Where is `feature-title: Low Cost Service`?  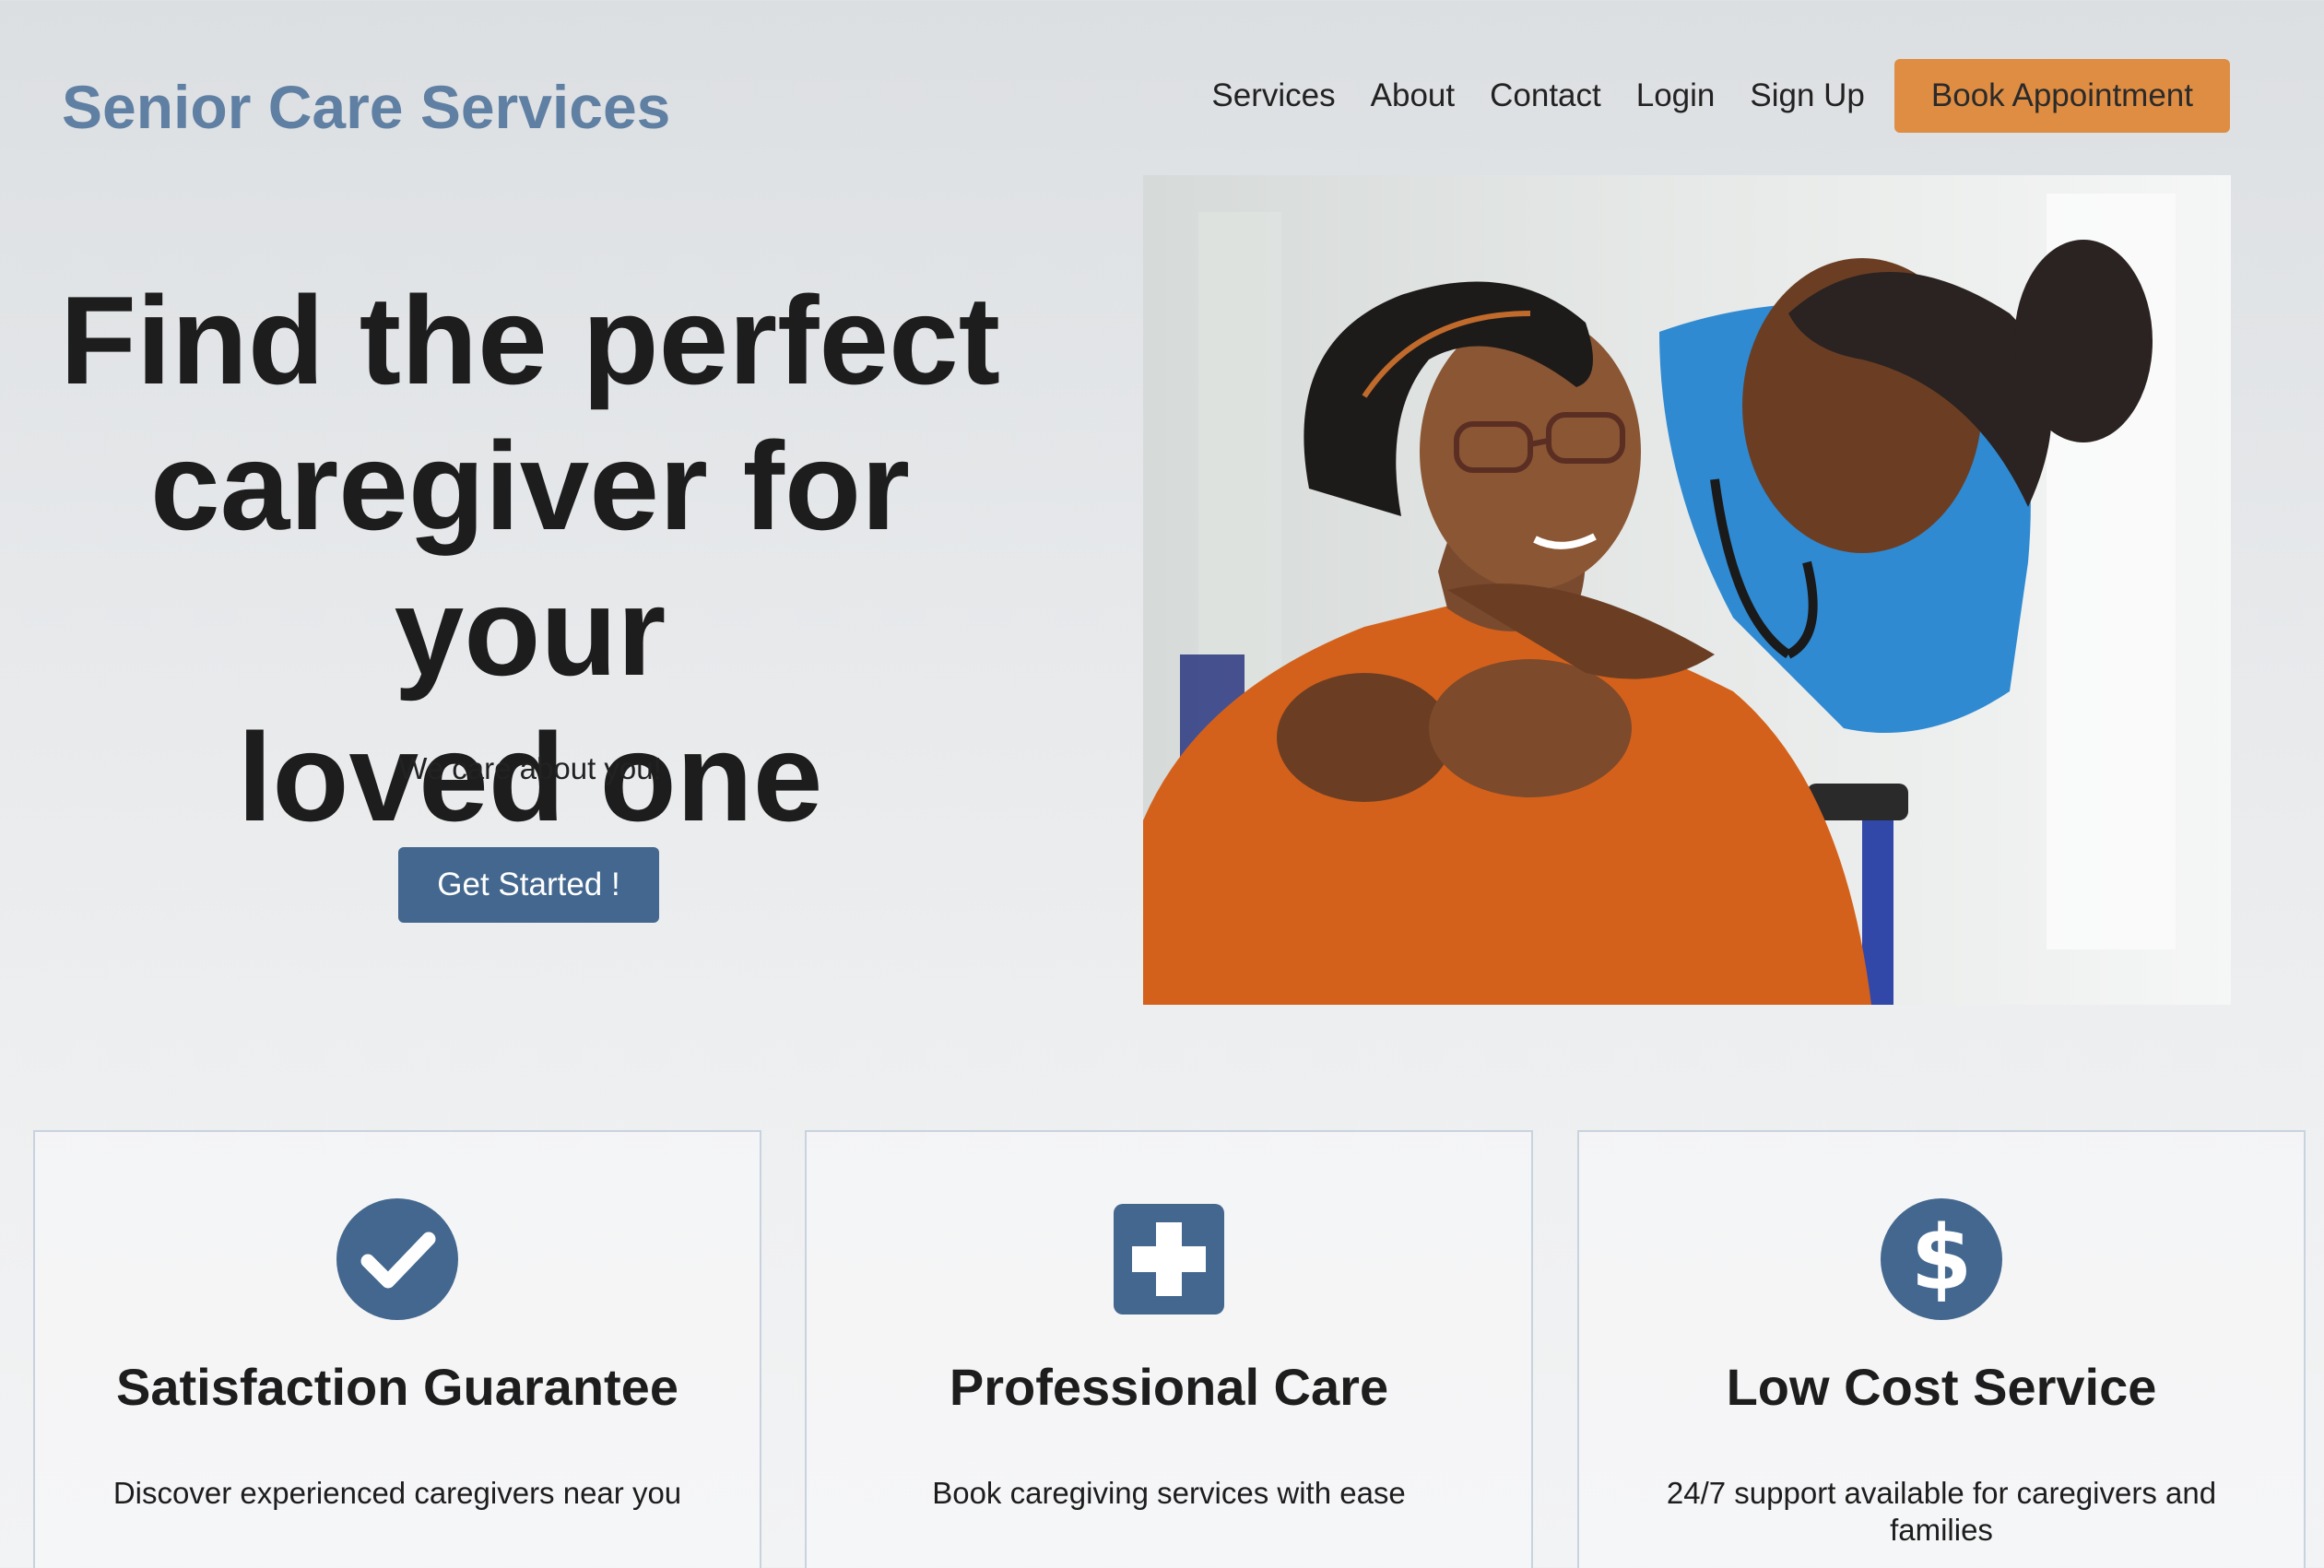 feature-title: Low Cost Service is located at coordinates (1942, 1387).